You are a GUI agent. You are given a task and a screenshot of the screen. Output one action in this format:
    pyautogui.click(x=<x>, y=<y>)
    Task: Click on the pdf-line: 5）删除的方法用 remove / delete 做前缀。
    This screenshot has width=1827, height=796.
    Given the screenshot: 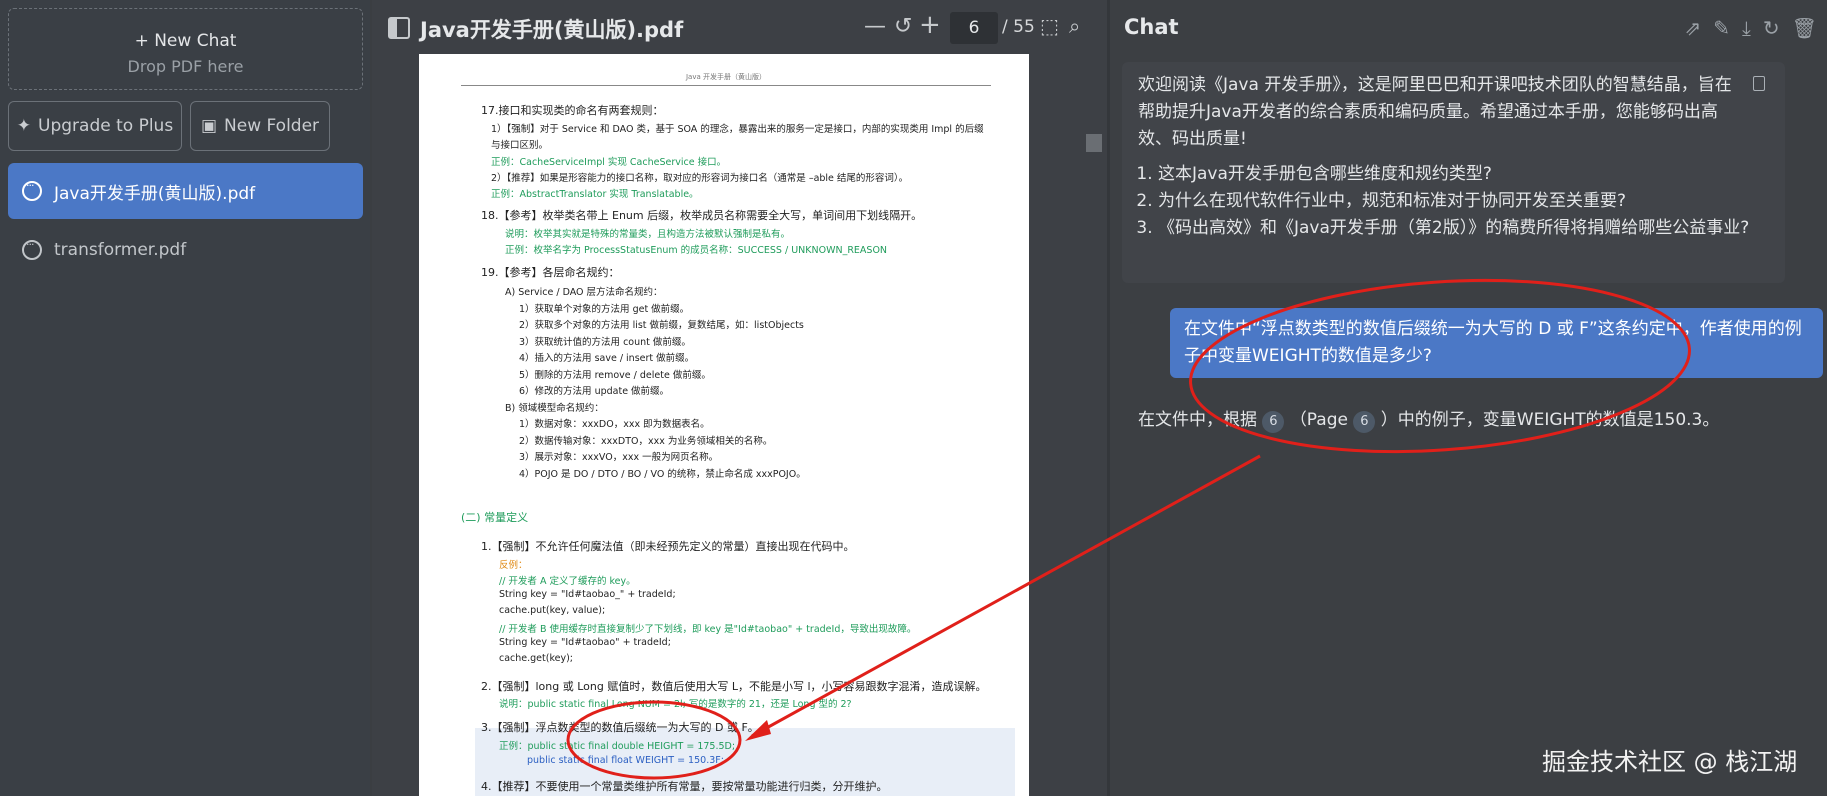 What is the action you would take?
    pyautogui.click(x=615, y=375)
    